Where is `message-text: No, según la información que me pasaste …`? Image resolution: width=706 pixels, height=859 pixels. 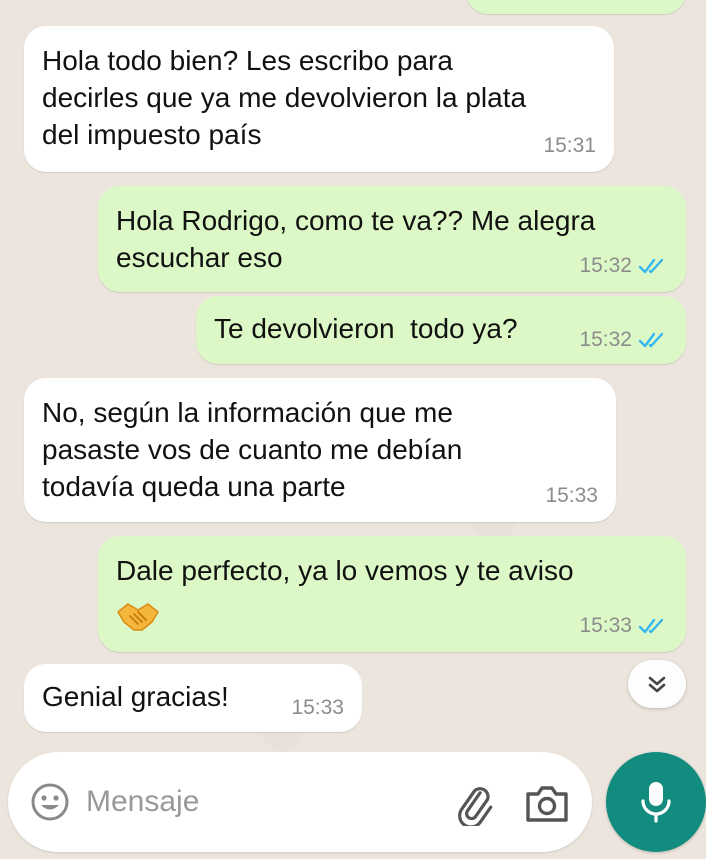 message-text: No, según la información que me pasaste … is located at coordinates (252, 449).